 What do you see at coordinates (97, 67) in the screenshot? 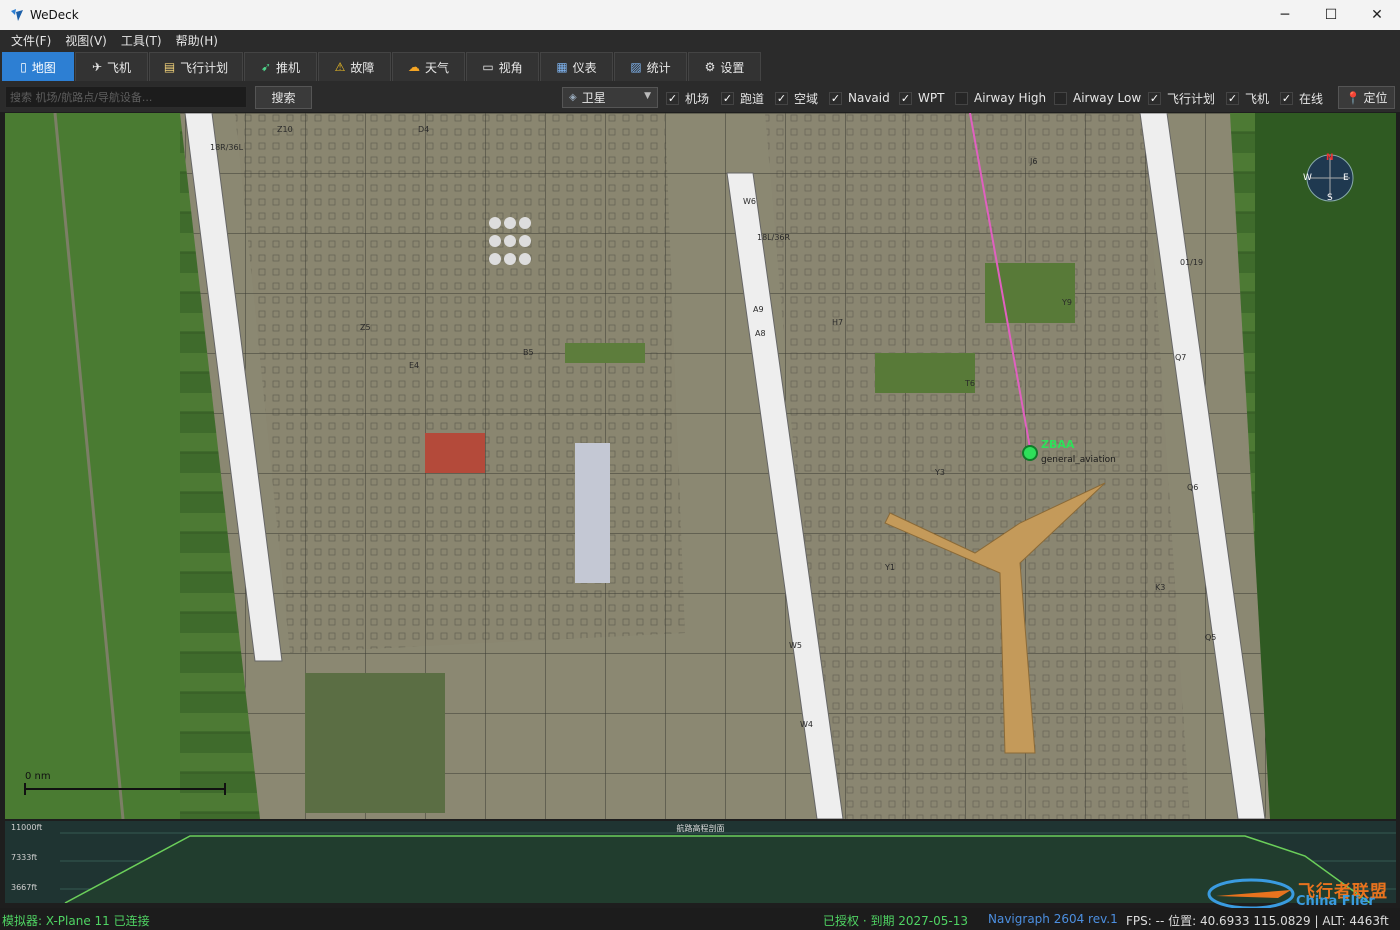
I see `plane-icon: ✈` at bounding box center [97, 67].